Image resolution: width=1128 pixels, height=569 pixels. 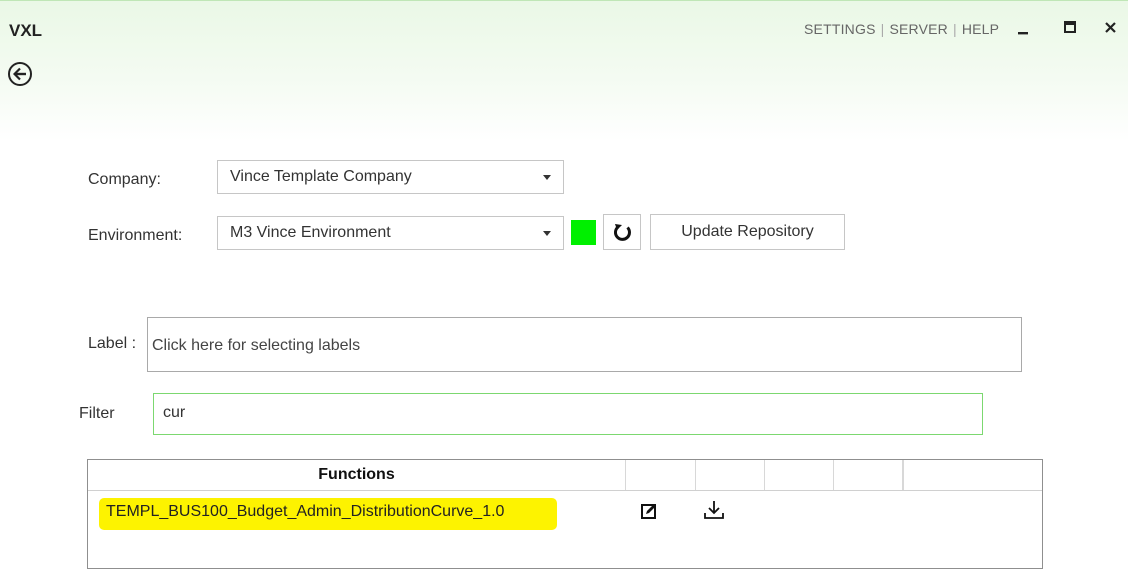 I want to click on grid-header: Functions, so click(x=565, y=475).